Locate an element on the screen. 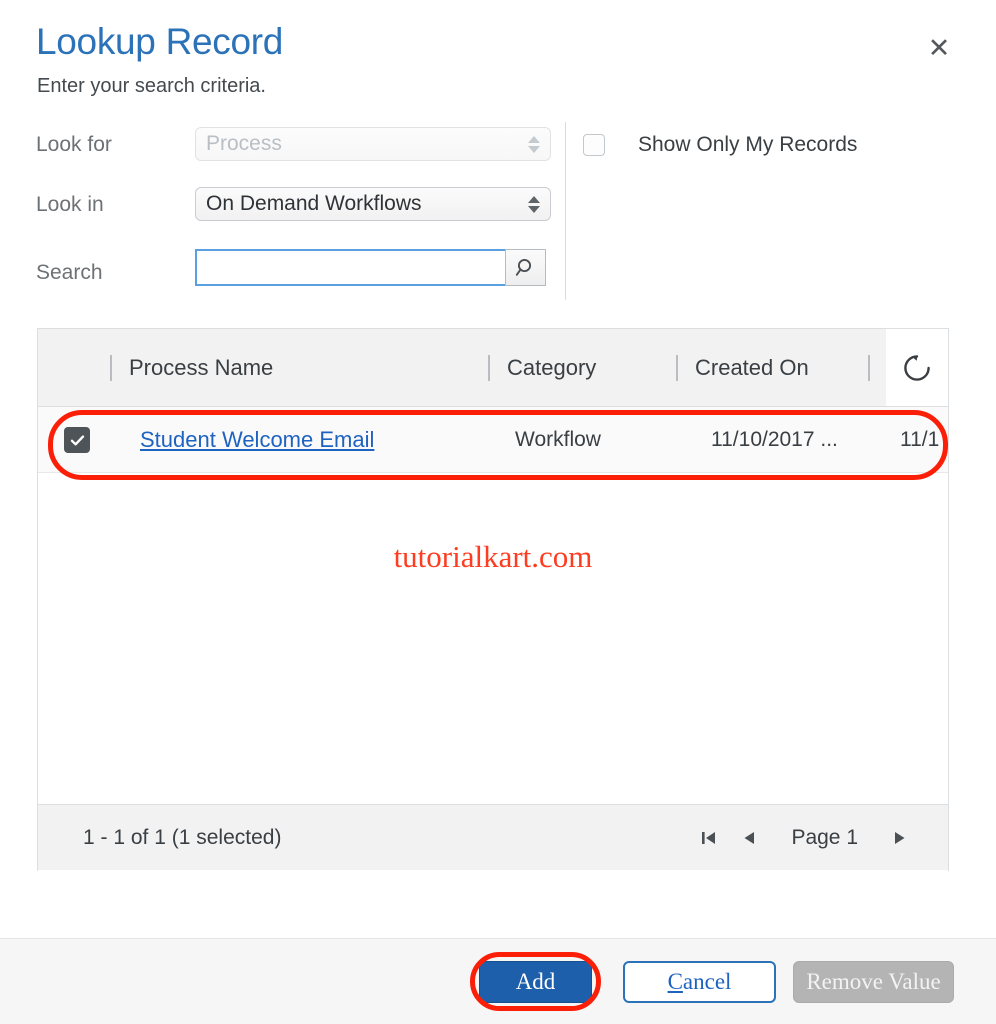  close-icon: ✕ is located at coordinates (939, 48).